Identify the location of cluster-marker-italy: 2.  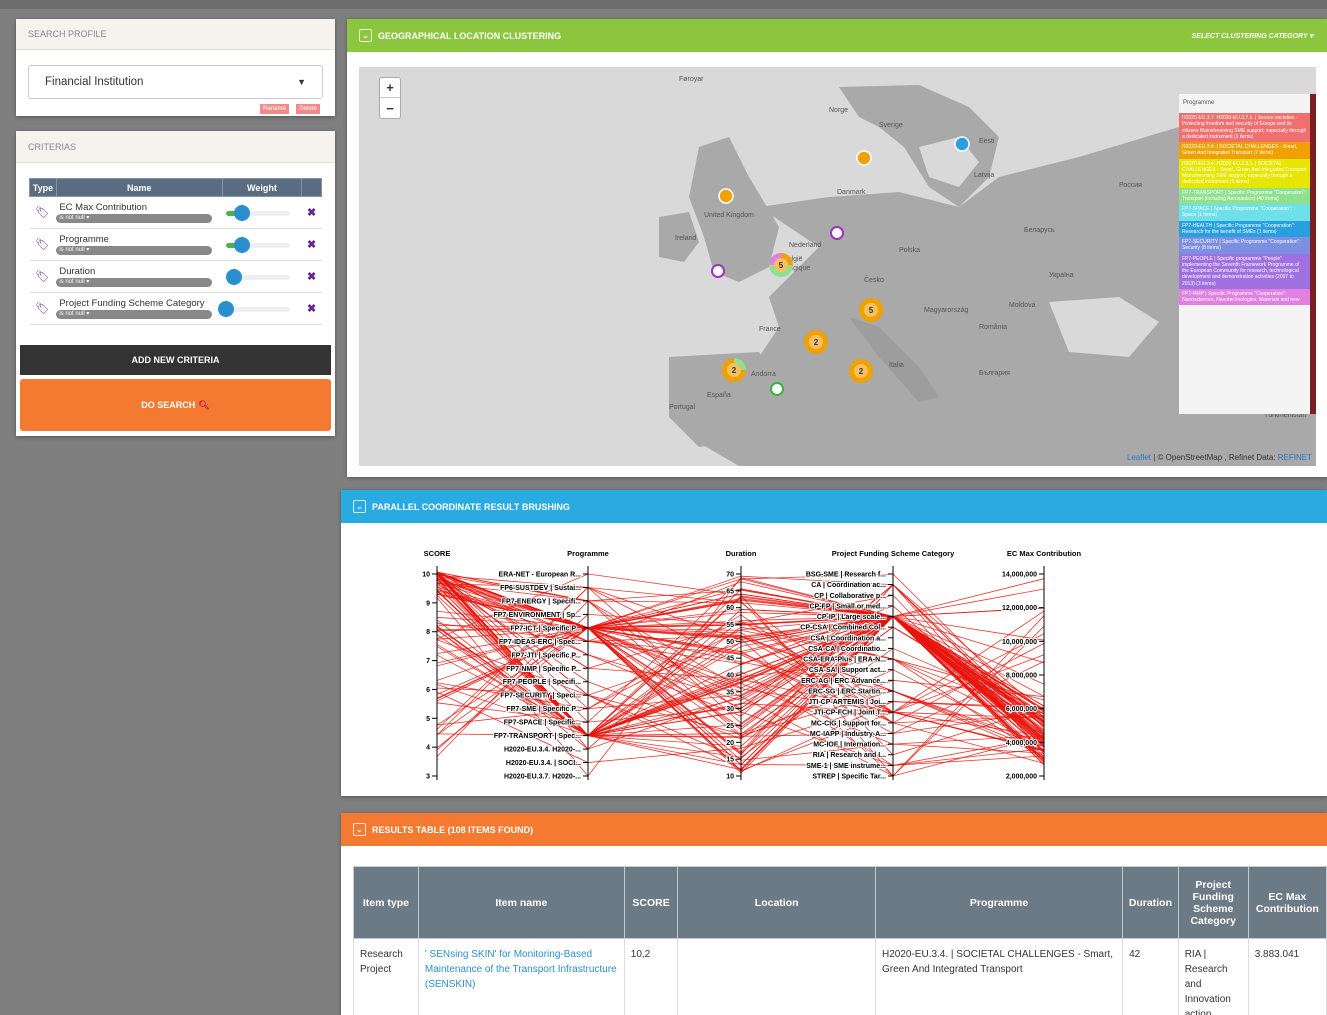
(861, 371).